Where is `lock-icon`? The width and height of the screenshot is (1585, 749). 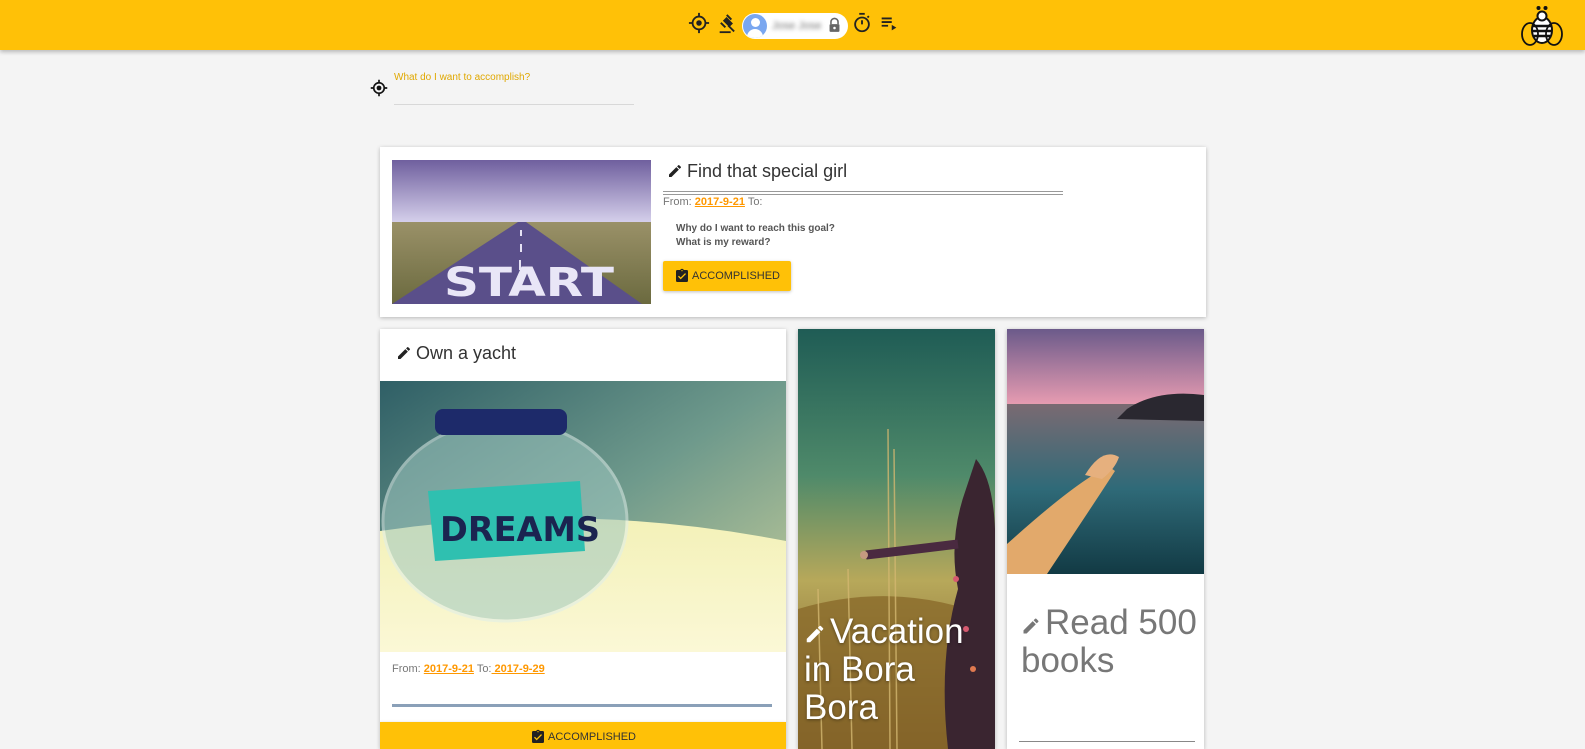 lock-icon is located at coordinates (834, 25).